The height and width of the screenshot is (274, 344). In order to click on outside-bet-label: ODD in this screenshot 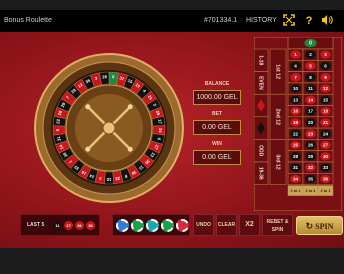, I will do `click(261, 151)`.